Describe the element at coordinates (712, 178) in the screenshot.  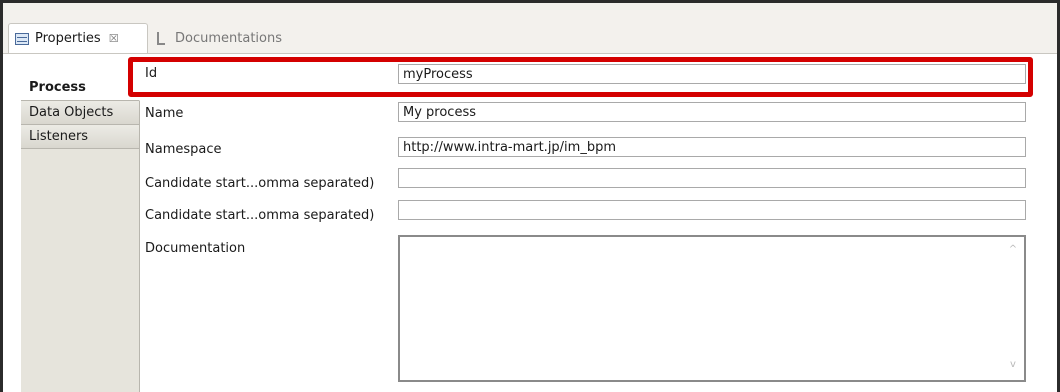
I see `candidate-starter-users-field` at that location.